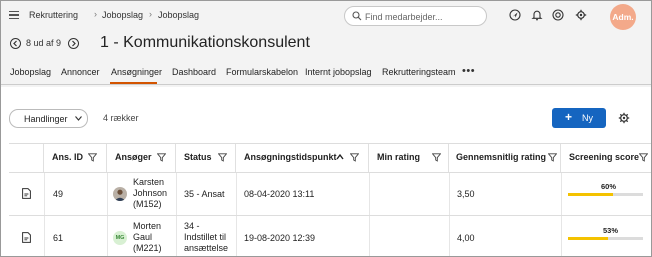 This screenshot has height=257, width=652. I want to click on column-header-status: Status, so click(206, 158).